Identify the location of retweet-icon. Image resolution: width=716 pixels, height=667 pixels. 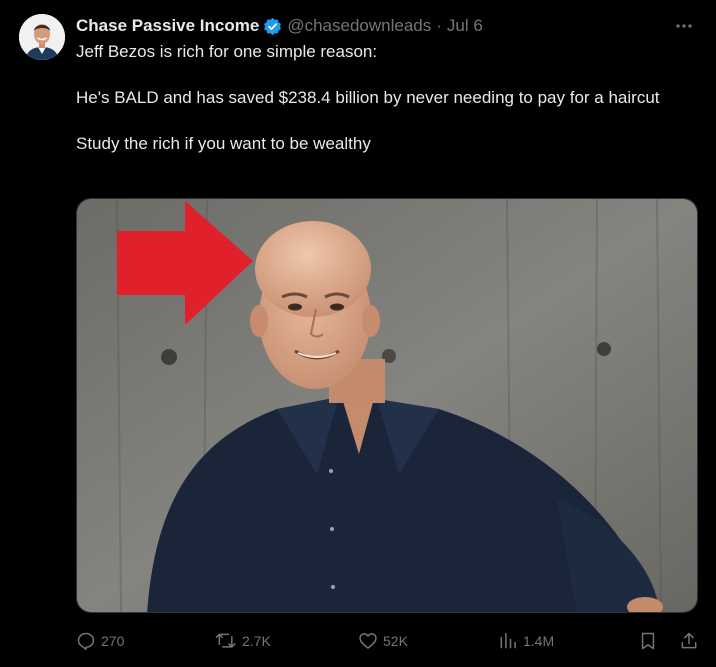
(225, 640).